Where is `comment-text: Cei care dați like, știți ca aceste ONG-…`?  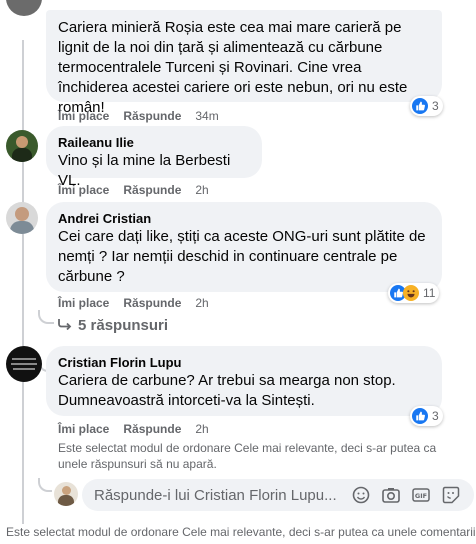 comment-text: Cei care dați like, știți ca aceste ONG-… is located at coordinates (242, 256).